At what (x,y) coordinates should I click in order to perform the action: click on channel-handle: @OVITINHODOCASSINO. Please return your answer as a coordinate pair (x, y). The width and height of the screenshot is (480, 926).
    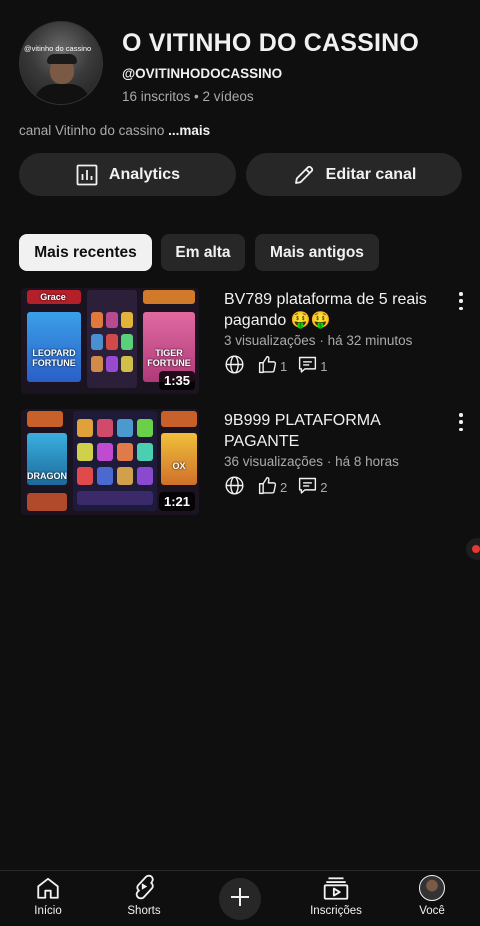
    Looking at the image, I should click on (202, 73).